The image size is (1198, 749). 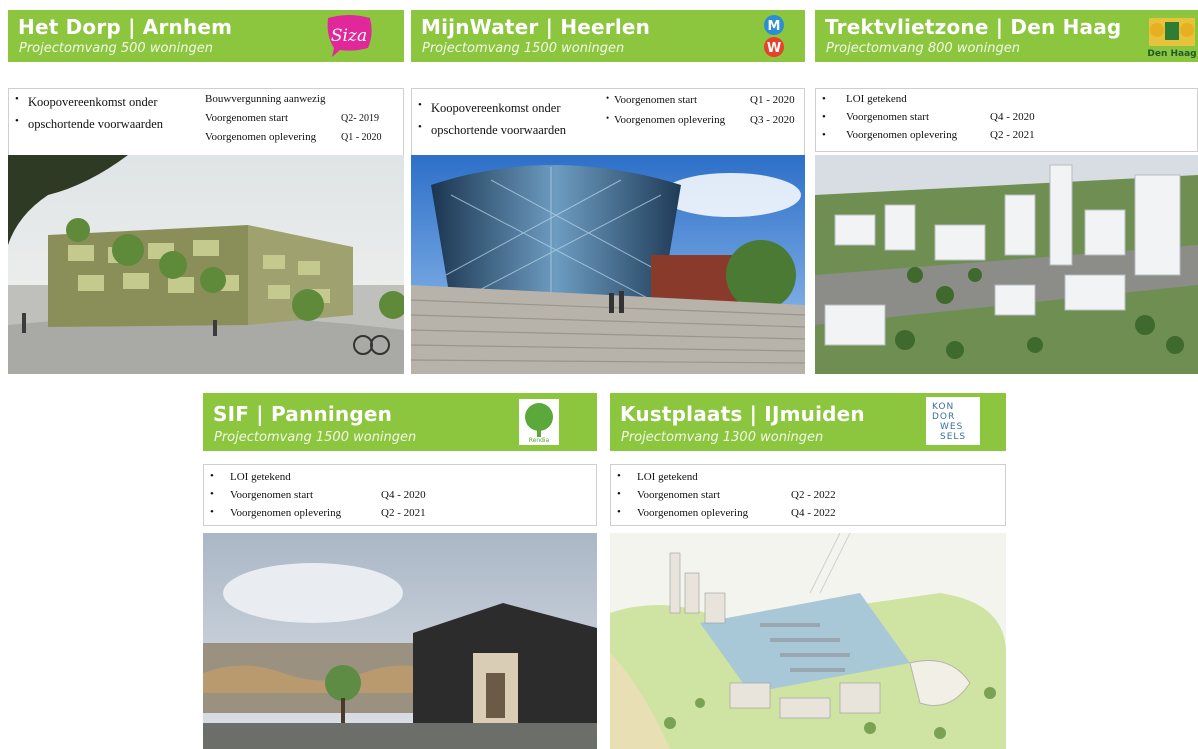 I want to click on milestone-value: Q3 - 2020, so click(x=772, y=120).